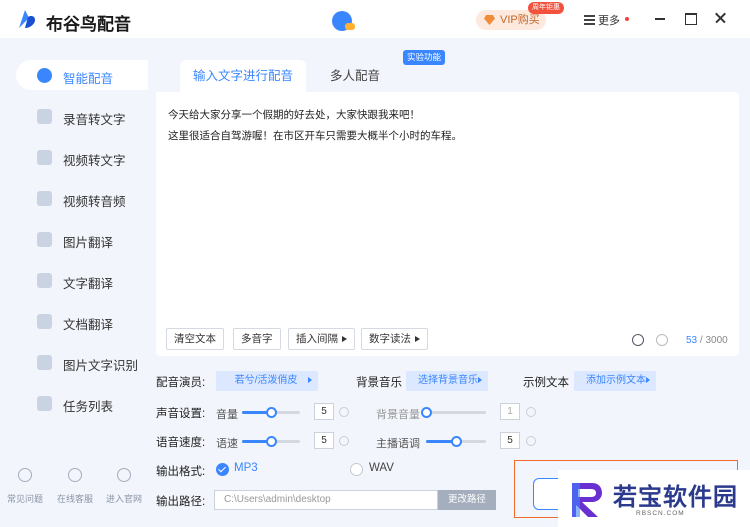 The height and width of the screenshot is (527, 750). Describe the element at coordinates (44, 198) in the screenshot. I see `video-audio-icon` at that location.